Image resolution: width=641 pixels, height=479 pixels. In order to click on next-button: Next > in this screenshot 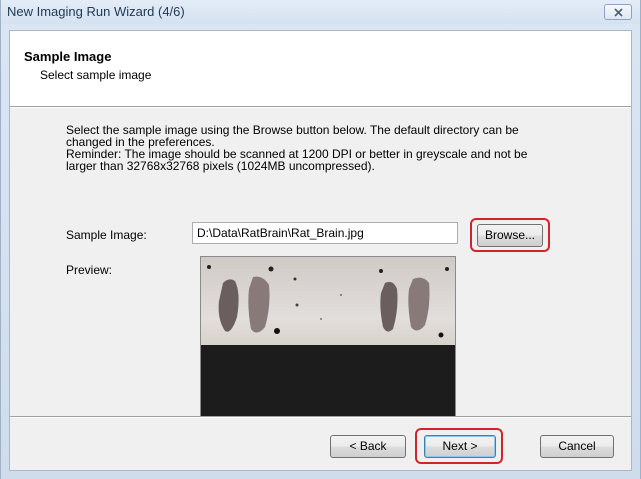, I will do `click(460, 446)`.